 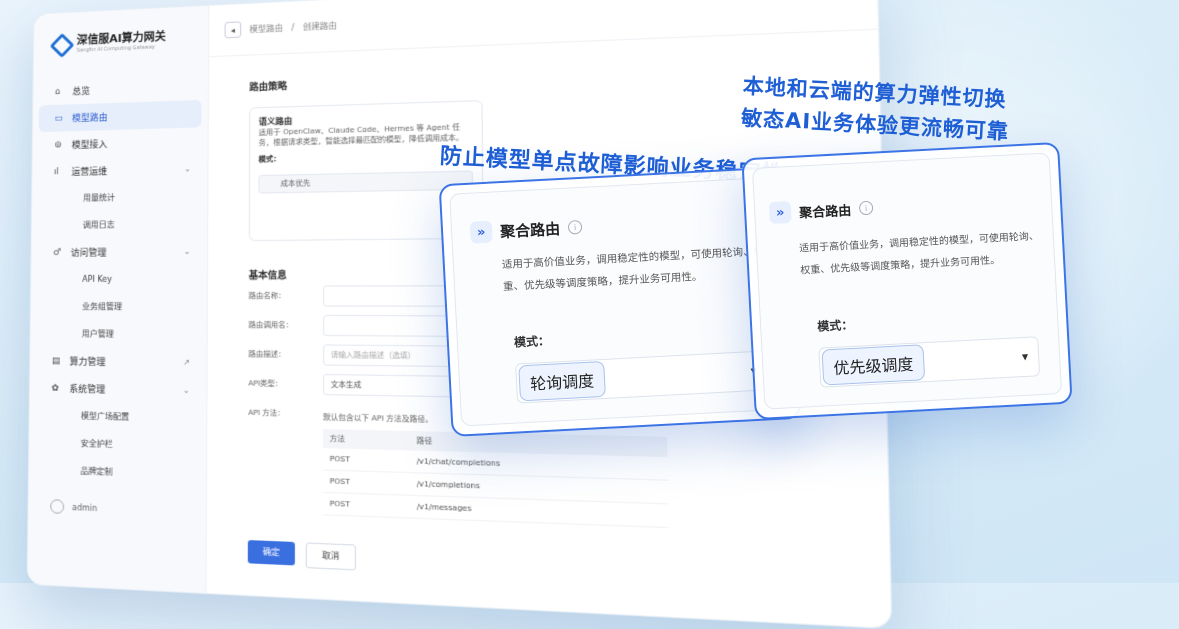 I want to click on sidebar-item-call-log: 调用日志, so click(x=120, y=224).